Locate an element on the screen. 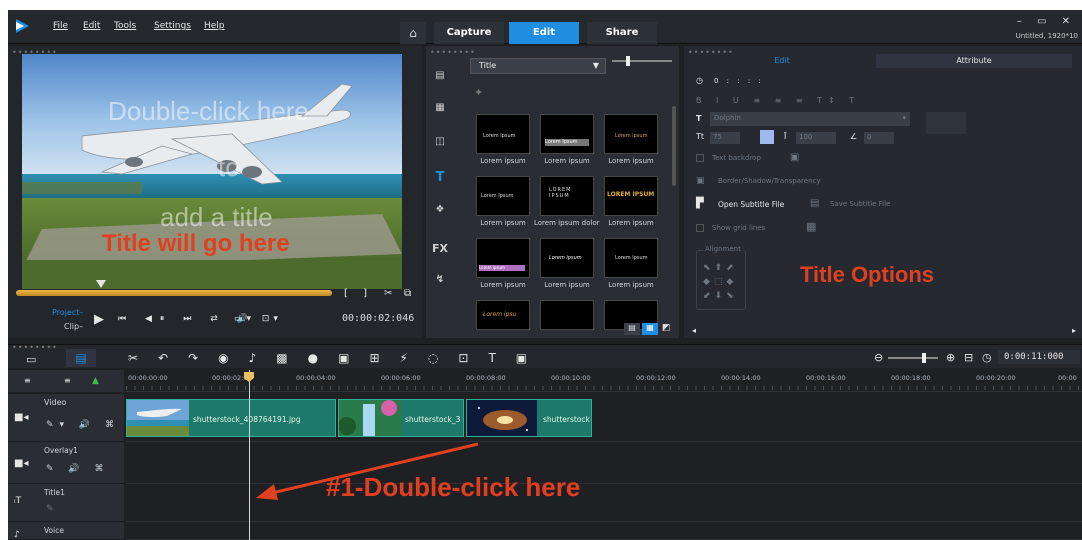 Image resolution: width=1082 pixels, height=540 pixels. project-mode-label: Project– is located at coordinates (67, 312).